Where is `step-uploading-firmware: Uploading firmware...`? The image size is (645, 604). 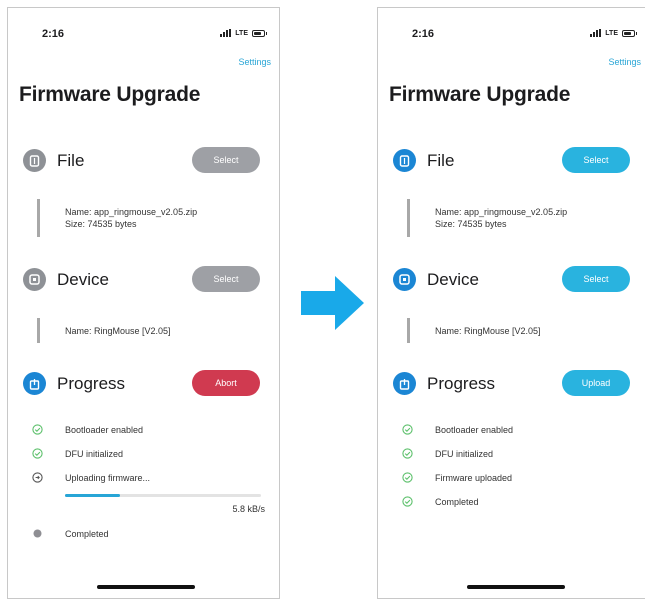
step-uploading-firmware: Uploading firmware... is located at coordinates (91, 477).